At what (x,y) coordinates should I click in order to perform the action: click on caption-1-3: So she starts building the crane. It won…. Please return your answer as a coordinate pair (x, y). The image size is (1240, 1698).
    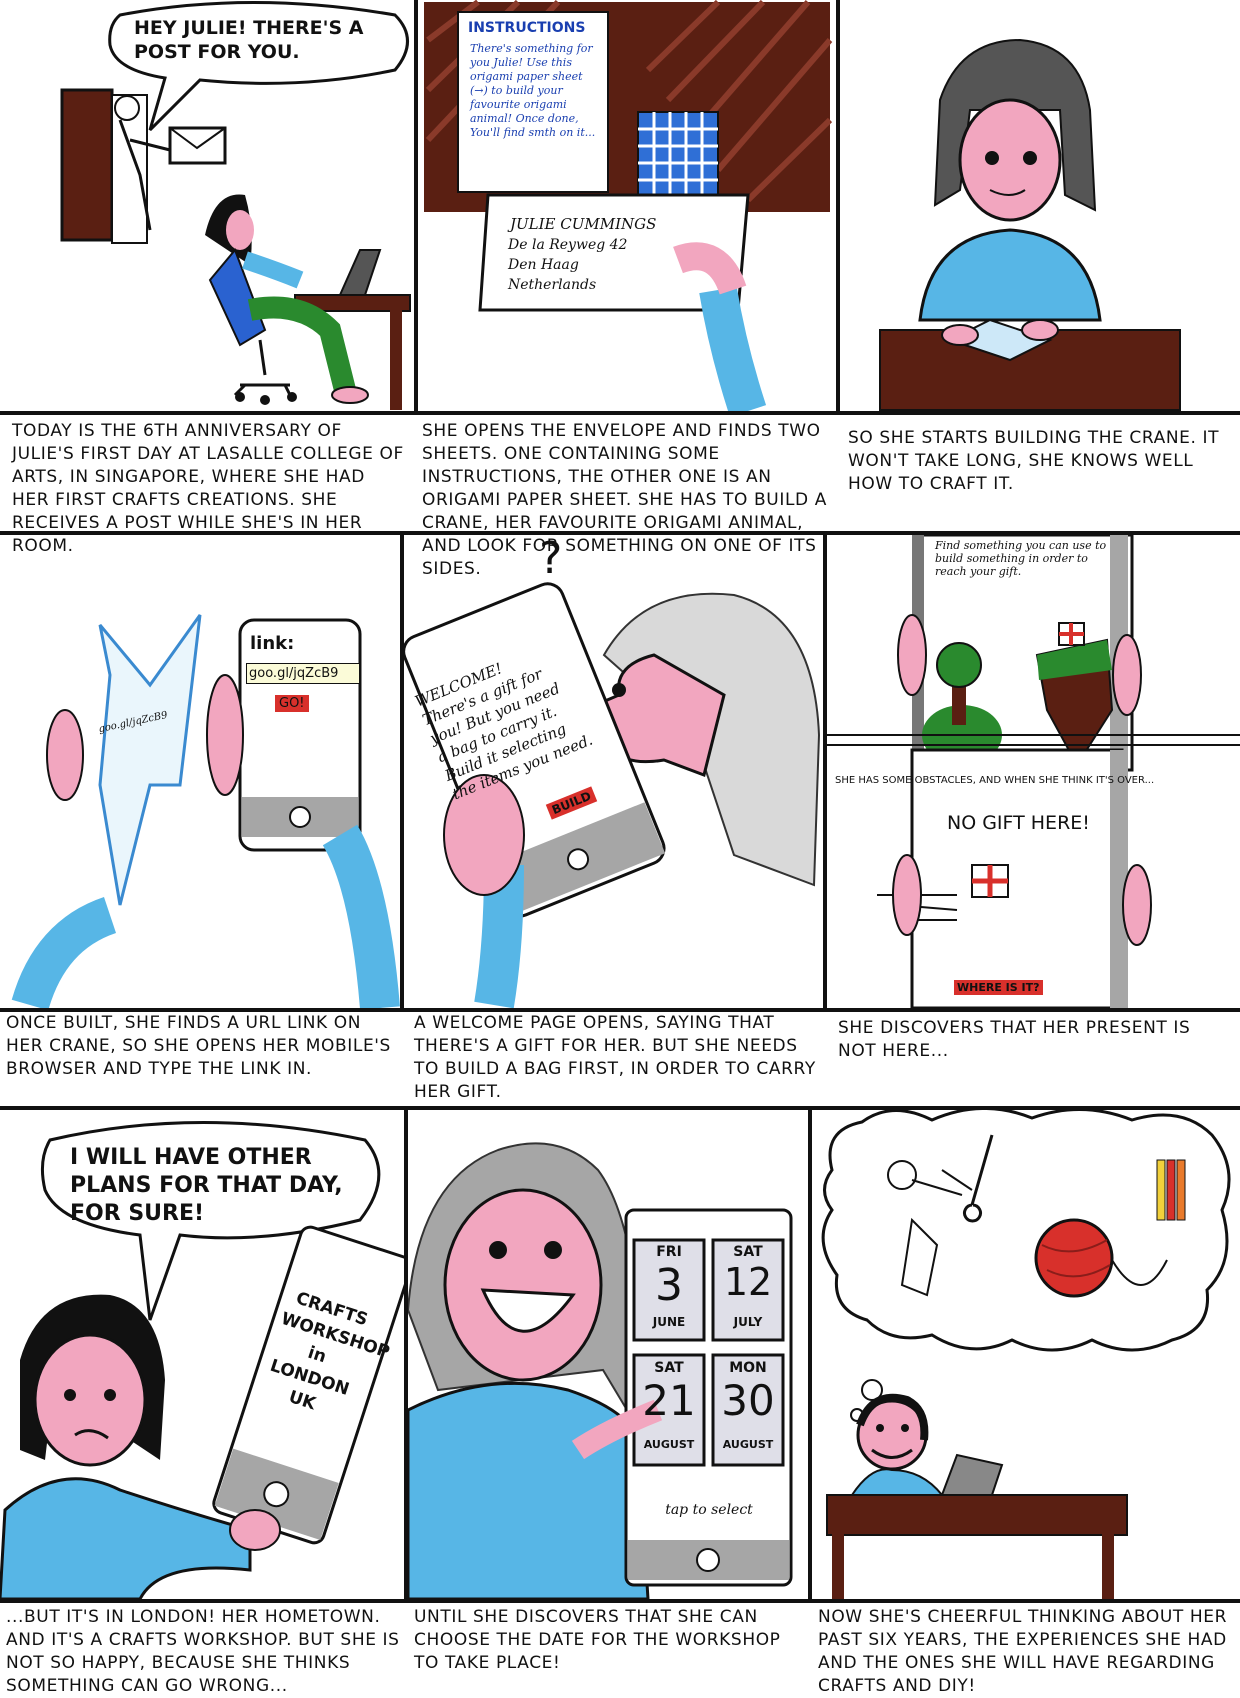
    Looking at the image, I should click on (1034, 461).